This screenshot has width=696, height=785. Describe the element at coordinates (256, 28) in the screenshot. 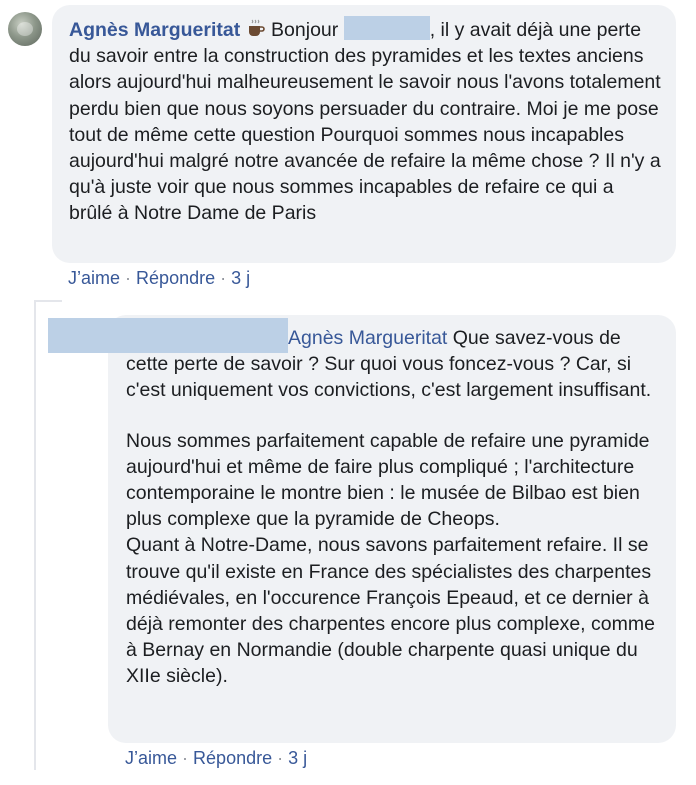

I see `coffee-icon` at that location.